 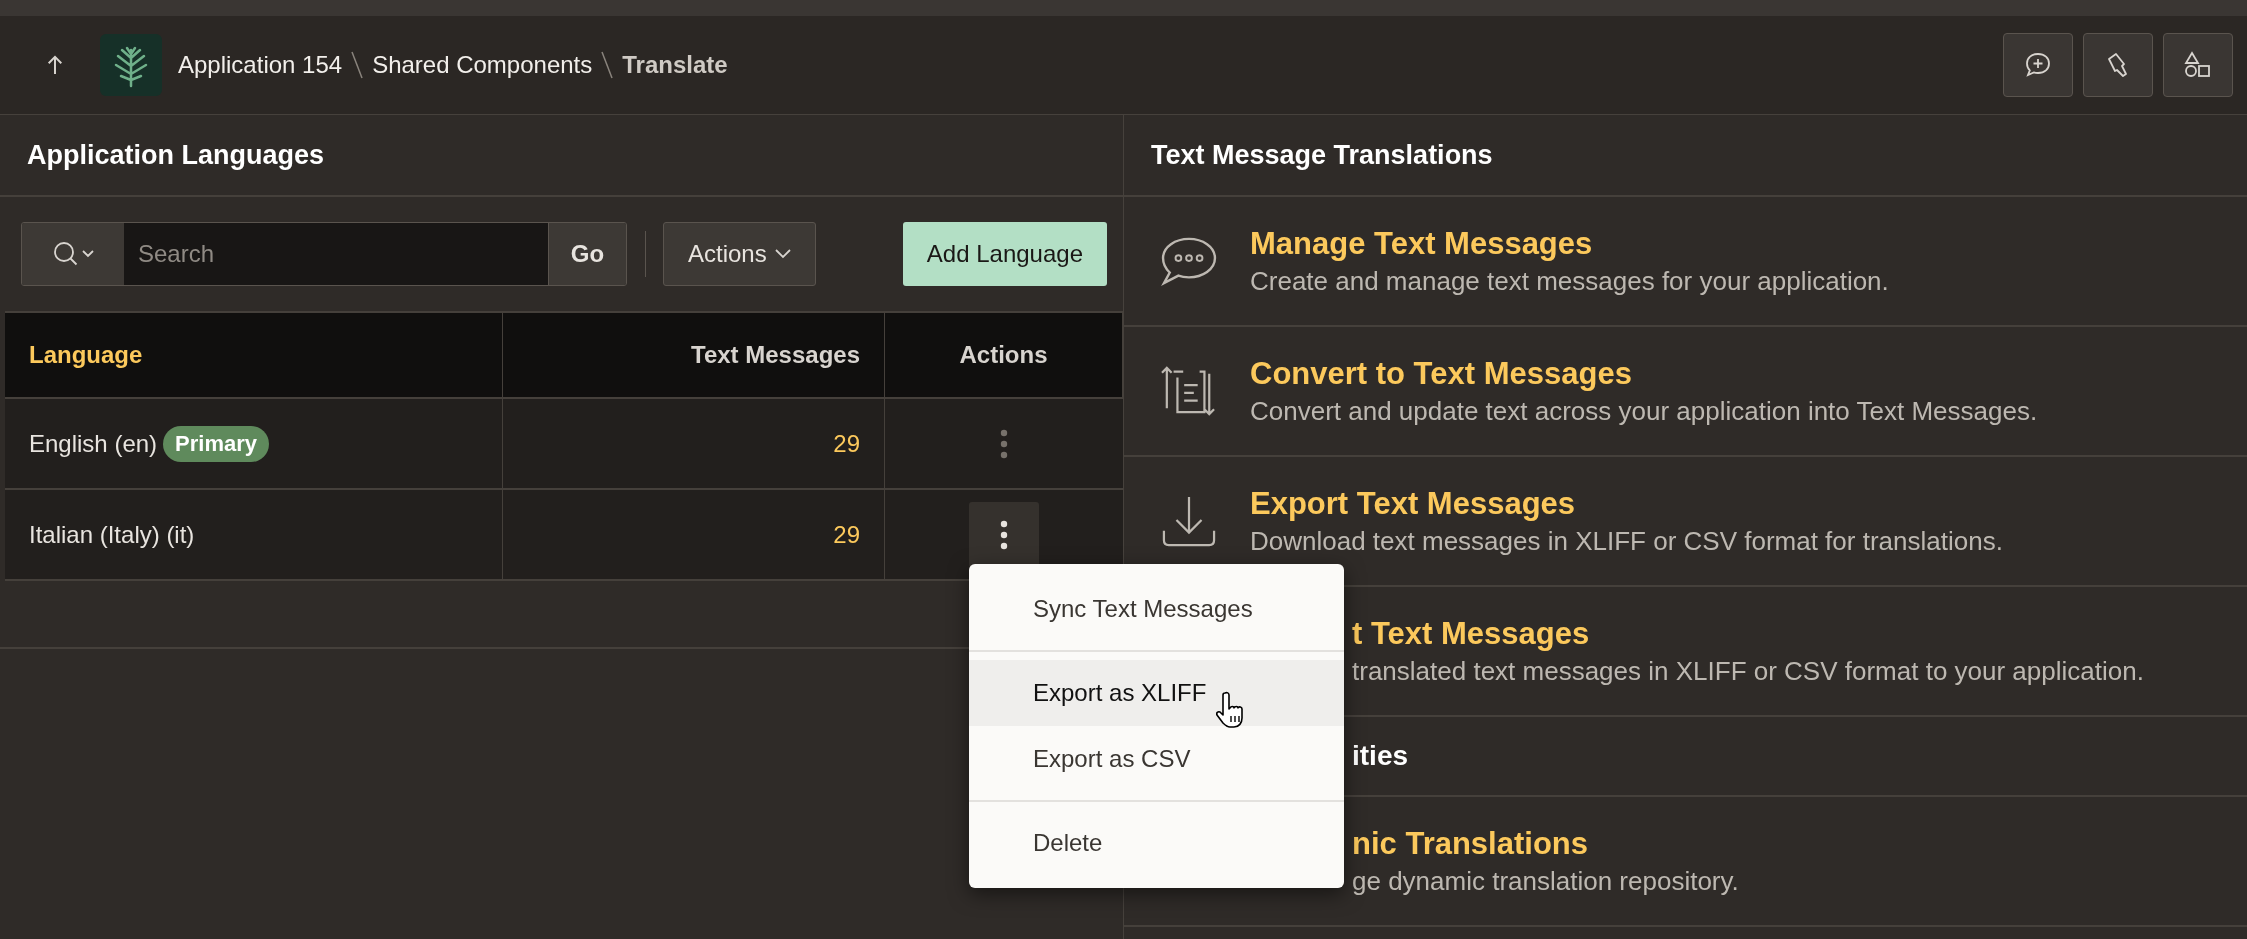 I want to click on up-arrow-icon, so click(x=55, y=65).